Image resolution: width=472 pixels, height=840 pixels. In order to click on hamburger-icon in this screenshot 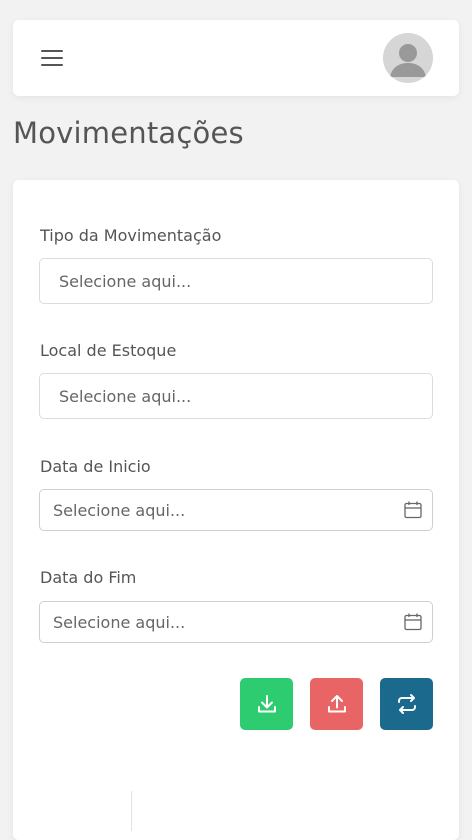, I will do `click(52, 51)`.